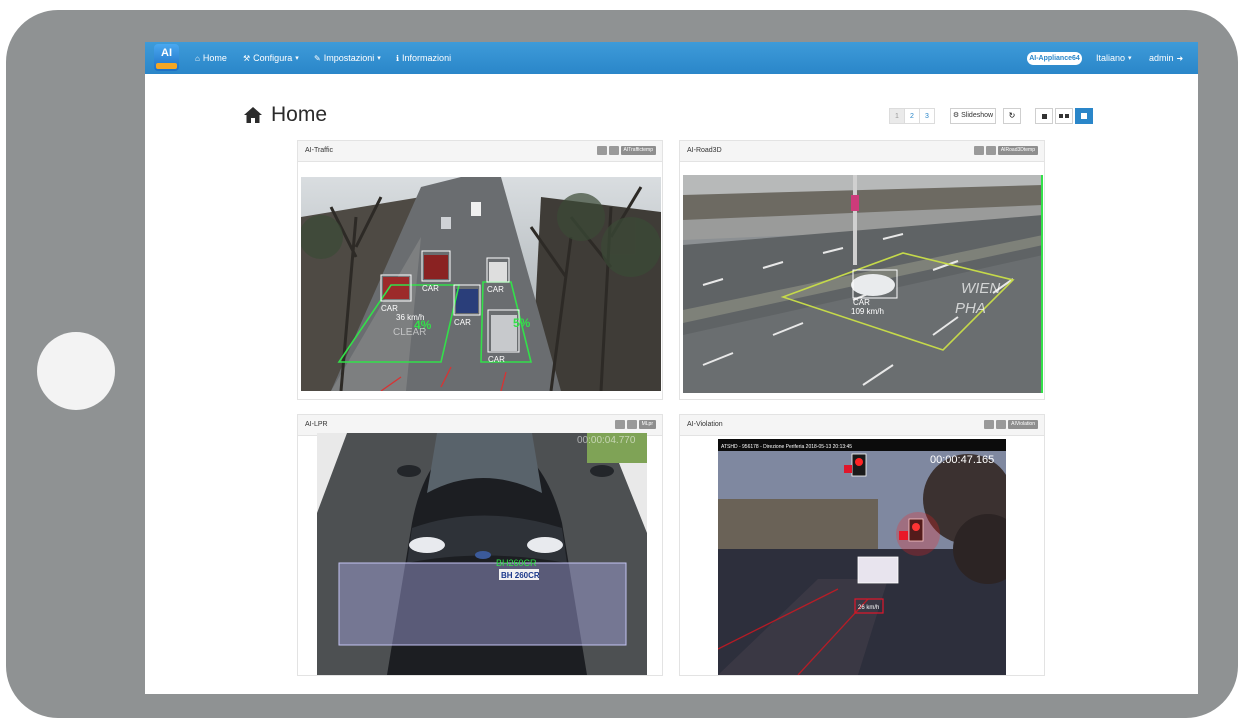 This screenshot has width=1243, height=718. I want to click on nav-impostazioni-label: Impostazioni, so click(349, 58).